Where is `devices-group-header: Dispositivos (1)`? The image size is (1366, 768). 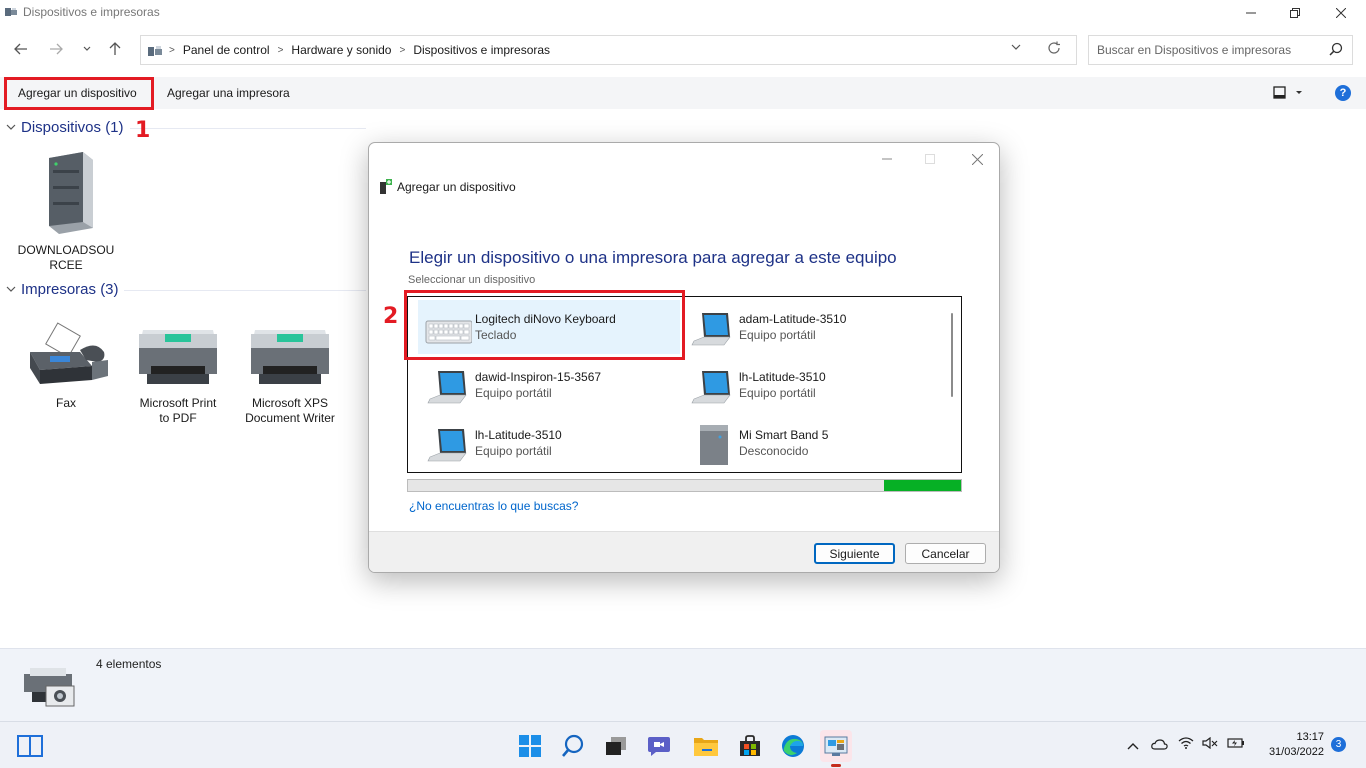 devices-group-header: Dispositivos (1) is located at coordinates (65, 127).